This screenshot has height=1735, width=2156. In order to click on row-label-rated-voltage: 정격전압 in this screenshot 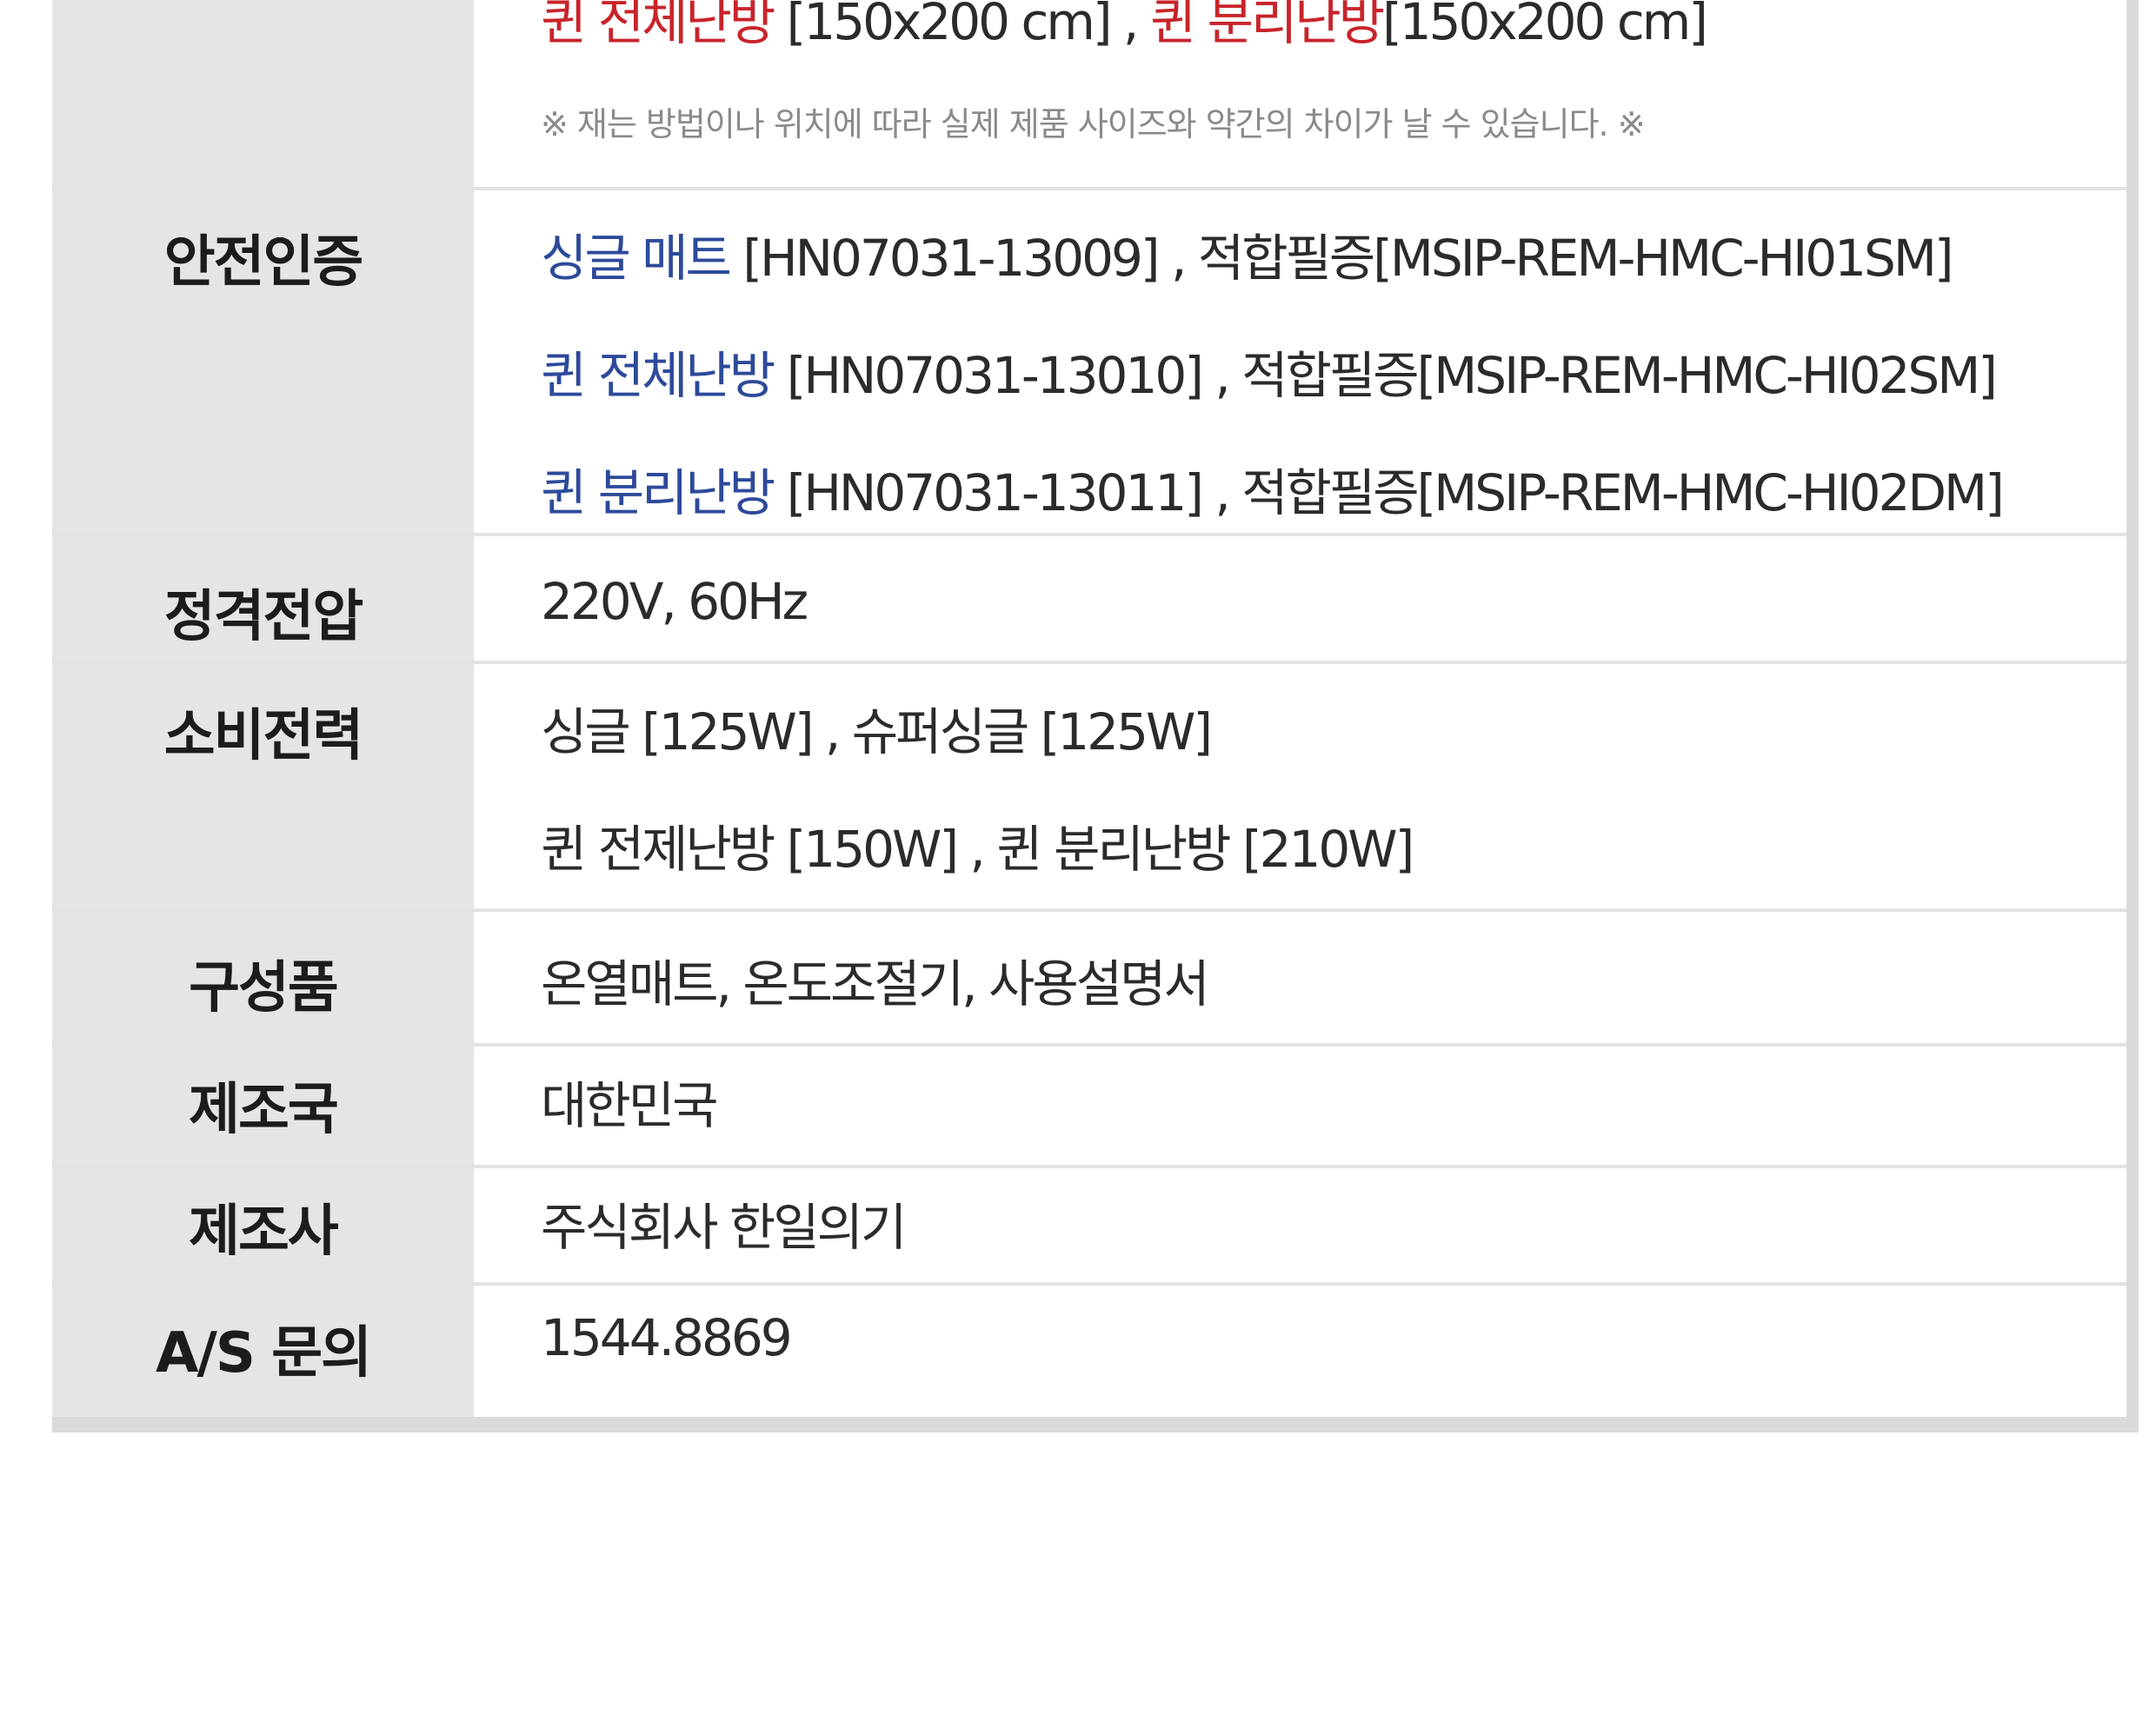, I will do `click(263, 617)`.